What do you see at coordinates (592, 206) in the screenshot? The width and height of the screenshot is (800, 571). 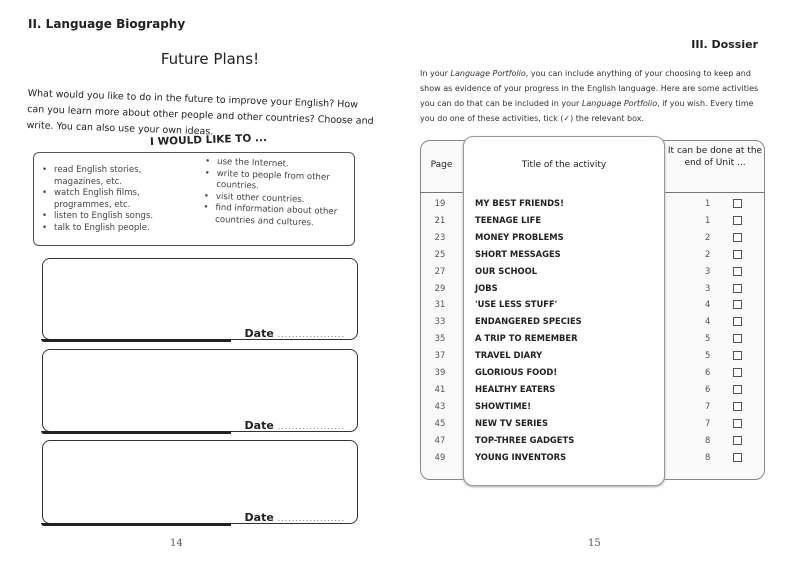 I see `table-row: 19 MY BEST FRIENDS! 1` at bounding box center [592, 206].